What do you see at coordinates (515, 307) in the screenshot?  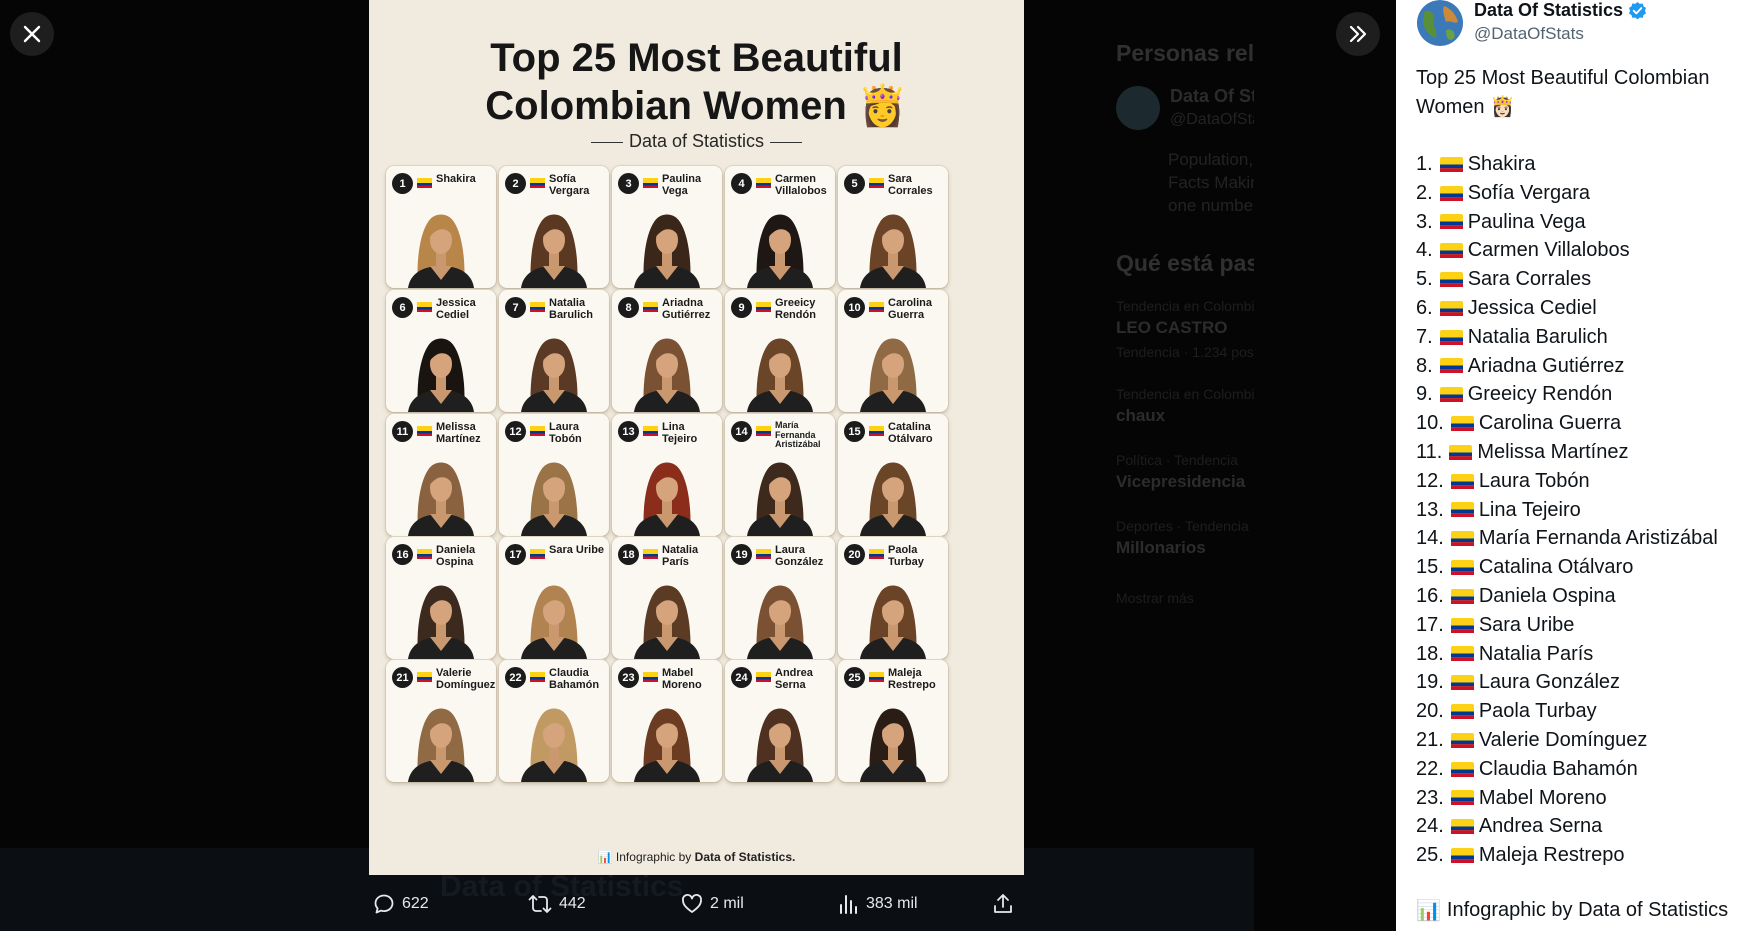 I see `rank-badge: 7` at bounding box center [515, 307].